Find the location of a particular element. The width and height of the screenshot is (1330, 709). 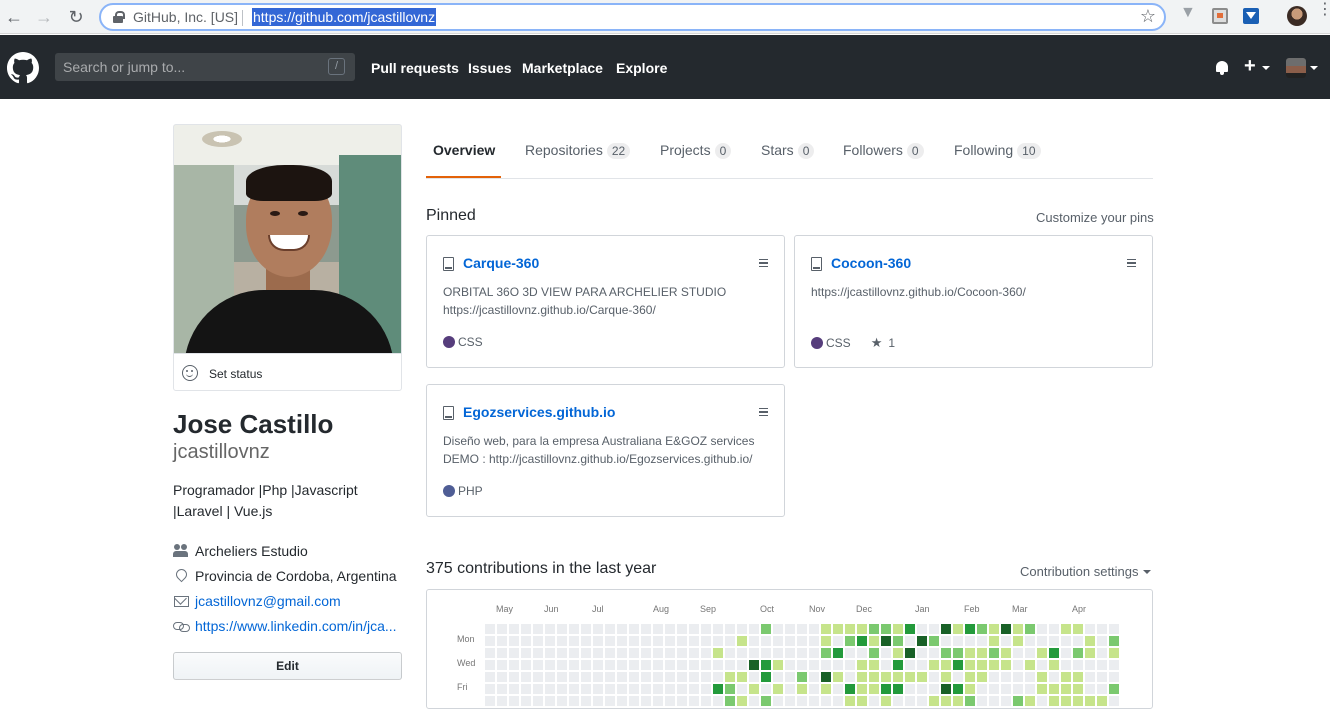

repo-name-link: Egozservices.github.io is located at coordinates (539, 412).